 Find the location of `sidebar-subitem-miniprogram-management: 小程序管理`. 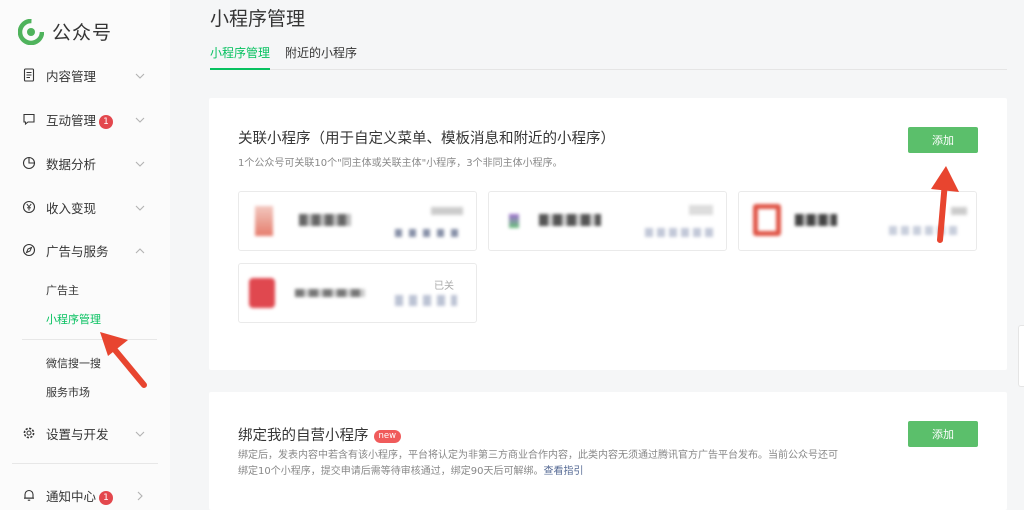

sidebar-subitem-miniprogram-management: 小程序管理 is located at coordinates (73, 319).